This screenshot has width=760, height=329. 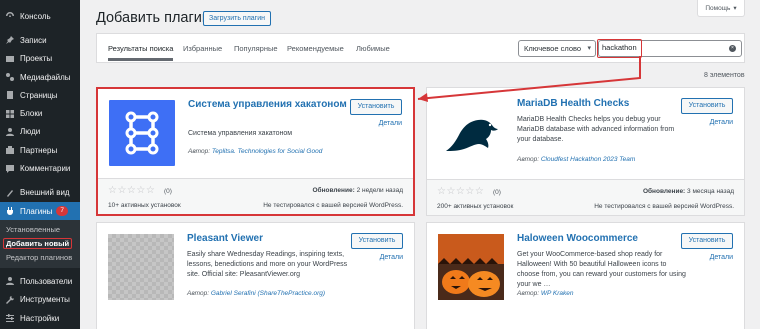 I want to click on sidebar-item-label: Медиафайлы, so click(x=45, y=77).